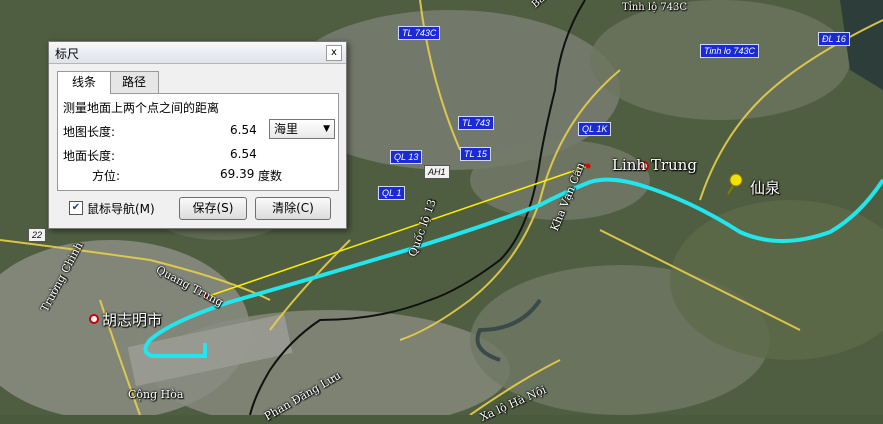 This screenshot has width=883, height=424. Describe the element at coordinates (286, 129) in the screenshot. I see `unit-select-value: 海里` at that location.